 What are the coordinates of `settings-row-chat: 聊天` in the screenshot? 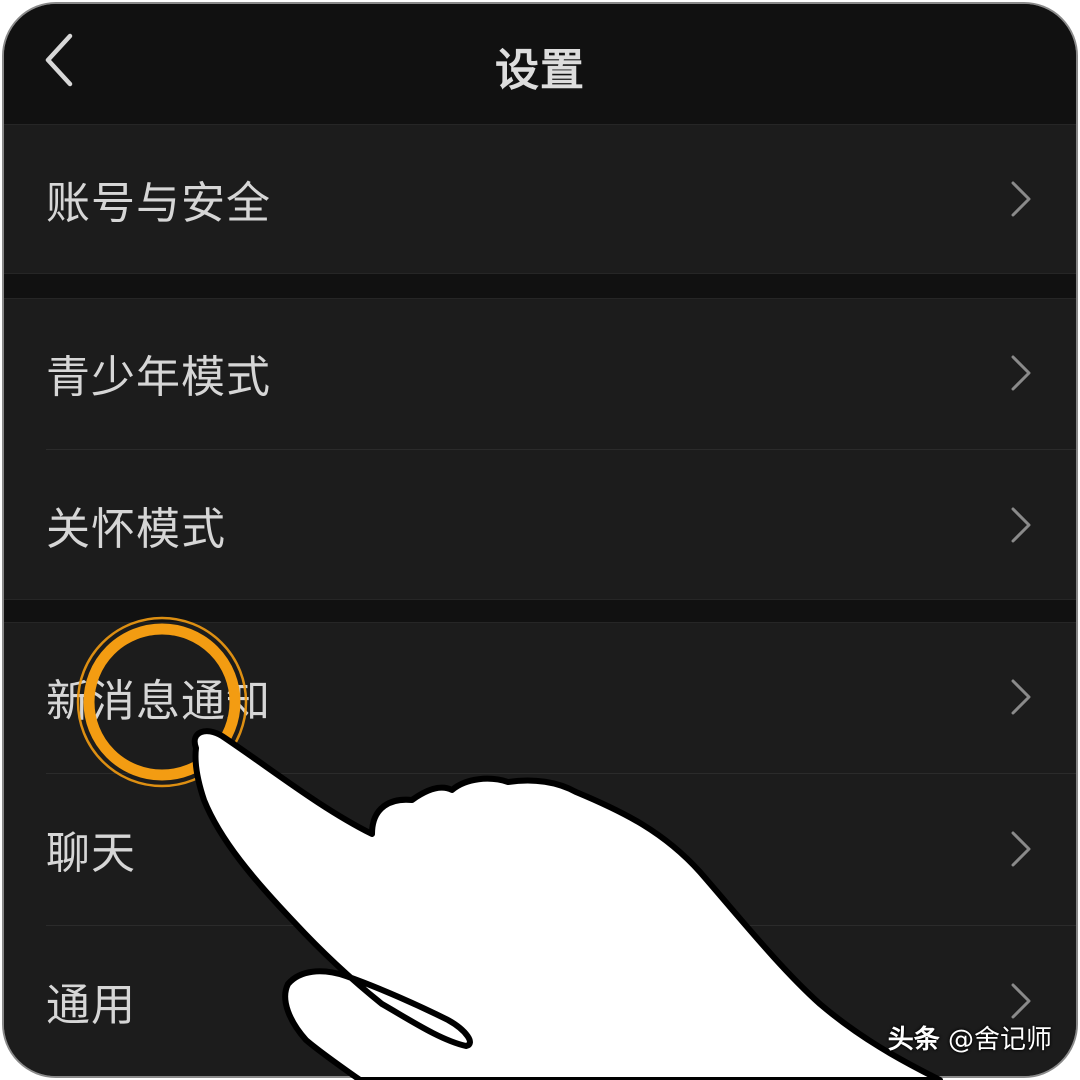 It's located at (540, 849).